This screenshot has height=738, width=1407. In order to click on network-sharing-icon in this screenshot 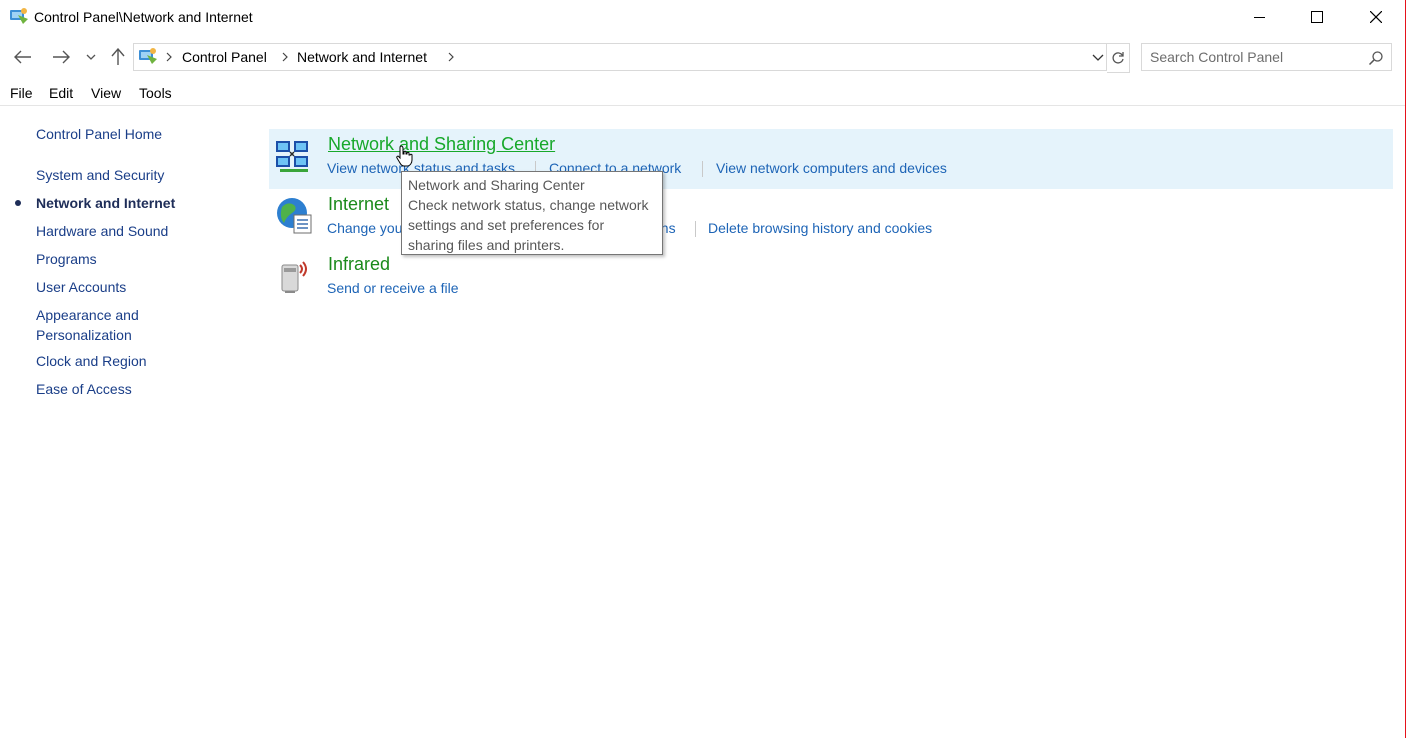, I will do `click(292, 156)`.